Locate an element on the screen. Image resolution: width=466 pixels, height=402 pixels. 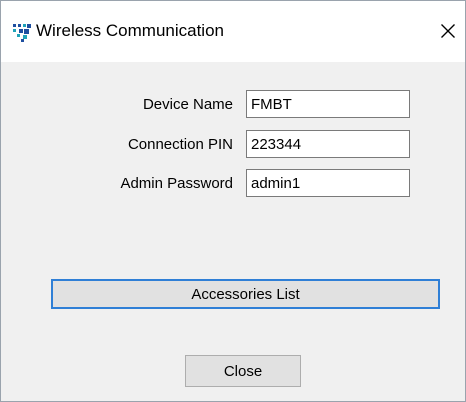
device-name-field is located at coordinates (328, 104).